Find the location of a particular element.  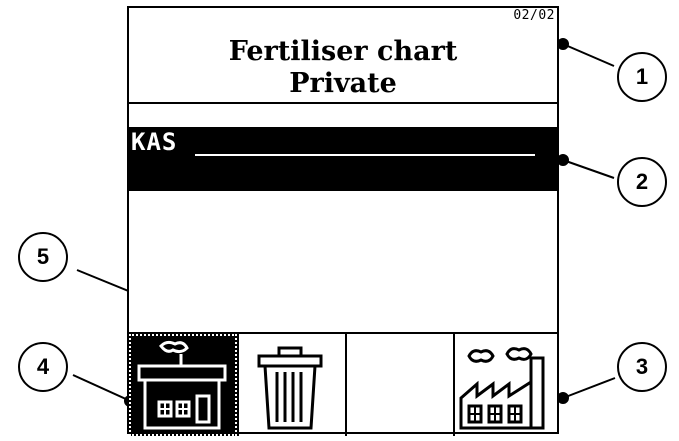

entry-underline is located at coordinates (365, 155).